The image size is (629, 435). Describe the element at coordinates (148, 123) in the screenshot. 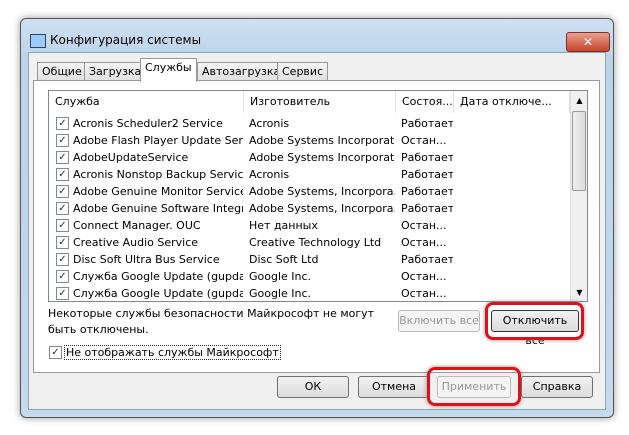

I see `service-name: Acronis Scheduler2 Service` at that location.